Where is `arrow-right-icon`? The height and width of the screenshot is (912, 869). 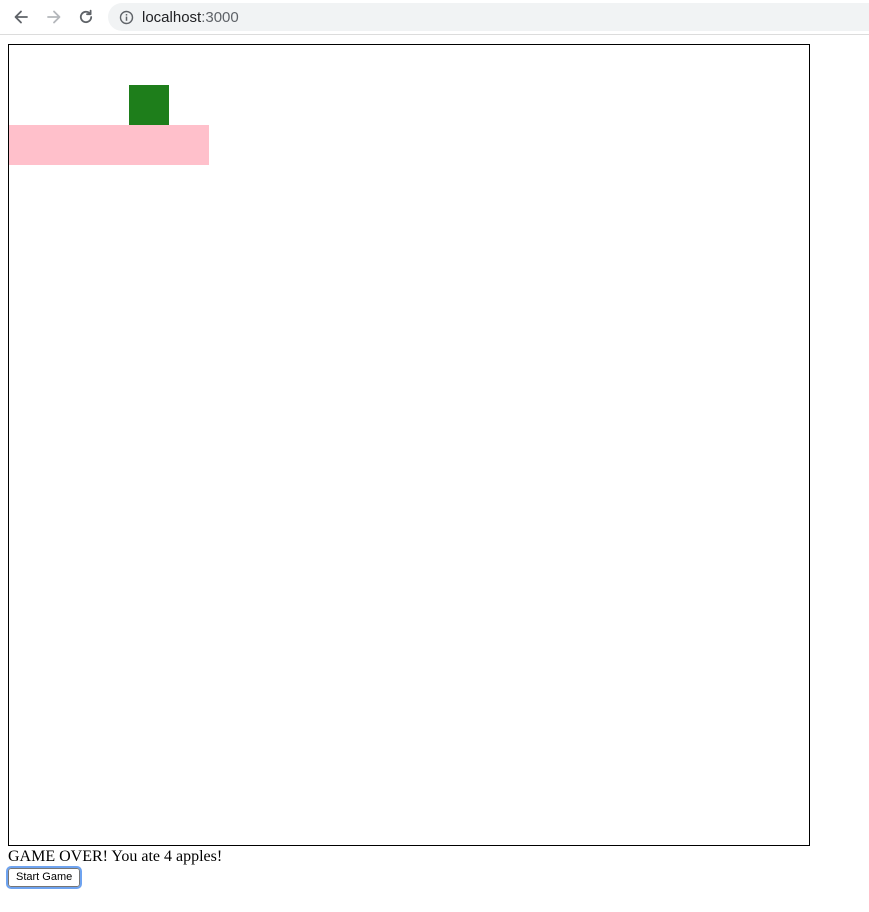
arrow-right-icon is located at coordinates (54, 17).